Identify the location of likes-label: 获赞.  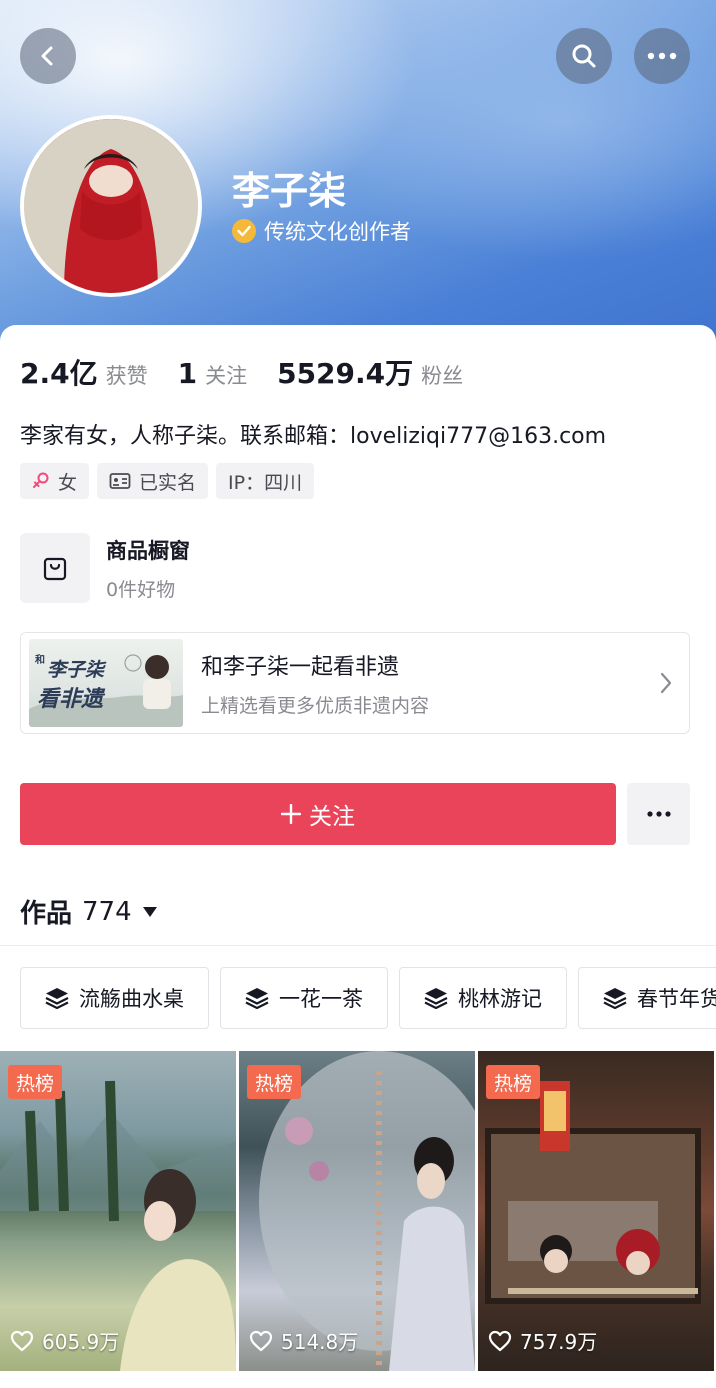
(126, 376).